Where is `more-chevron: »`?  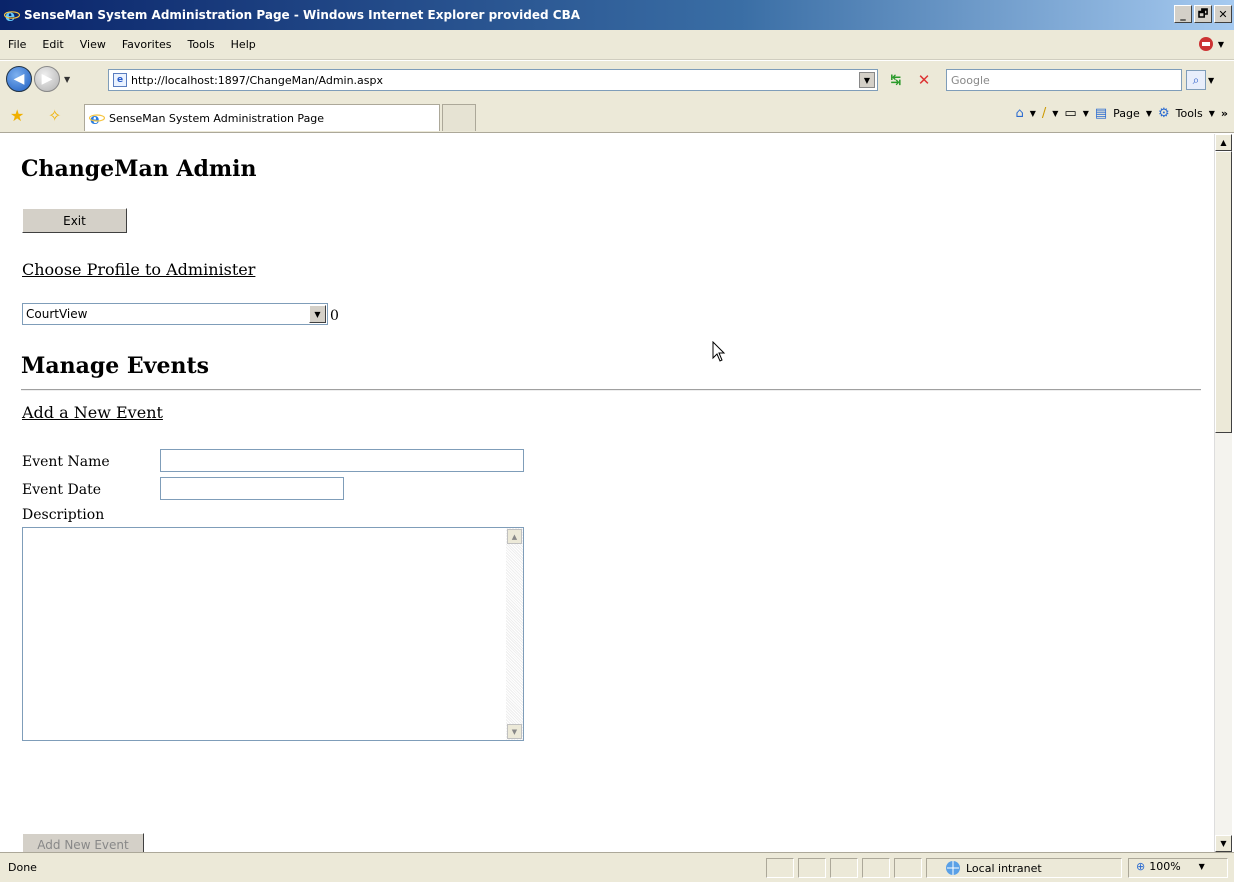
more-chevron: » is located at coordinates (1224, 113).